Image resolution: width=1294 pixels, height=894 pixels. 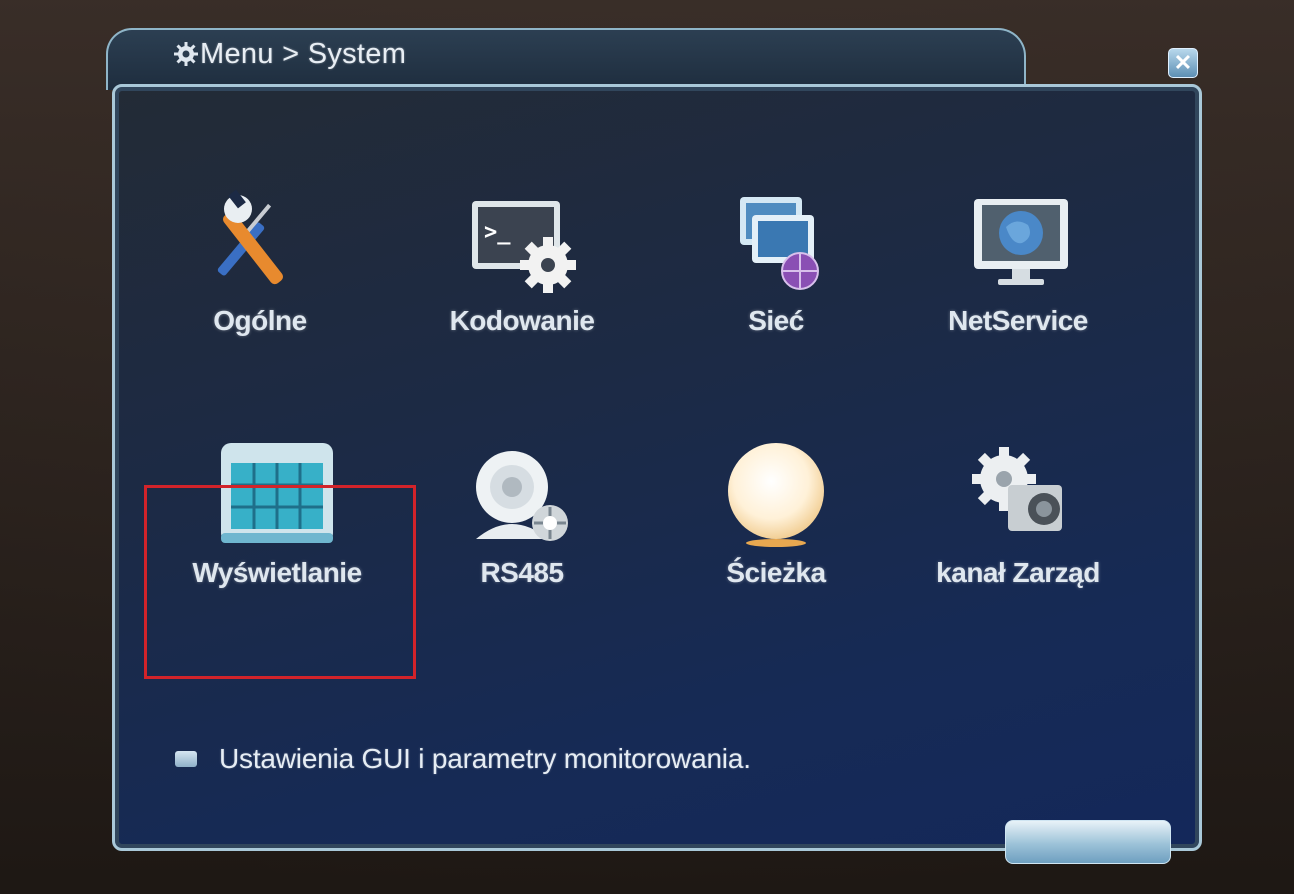 I want to click on ptz-camera-icon, so click(x=522, y=496).